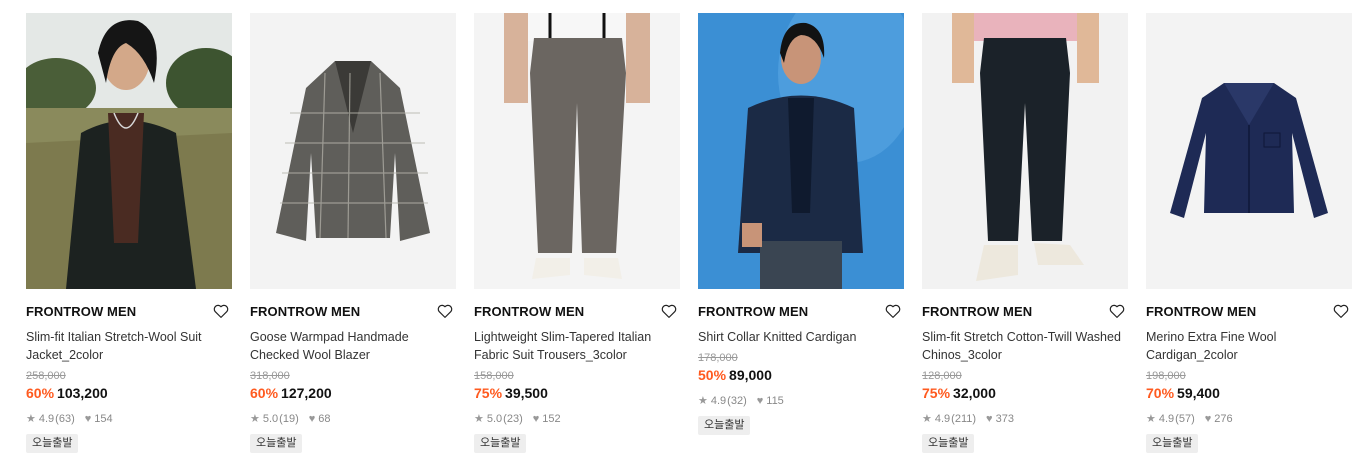 Image resolution: width=1361 pixels, height=465 pixels. What do you see at coordinates (46, 376) in the screenshot?
I see `original-price: 258,000` at bounding box center [46, 376].